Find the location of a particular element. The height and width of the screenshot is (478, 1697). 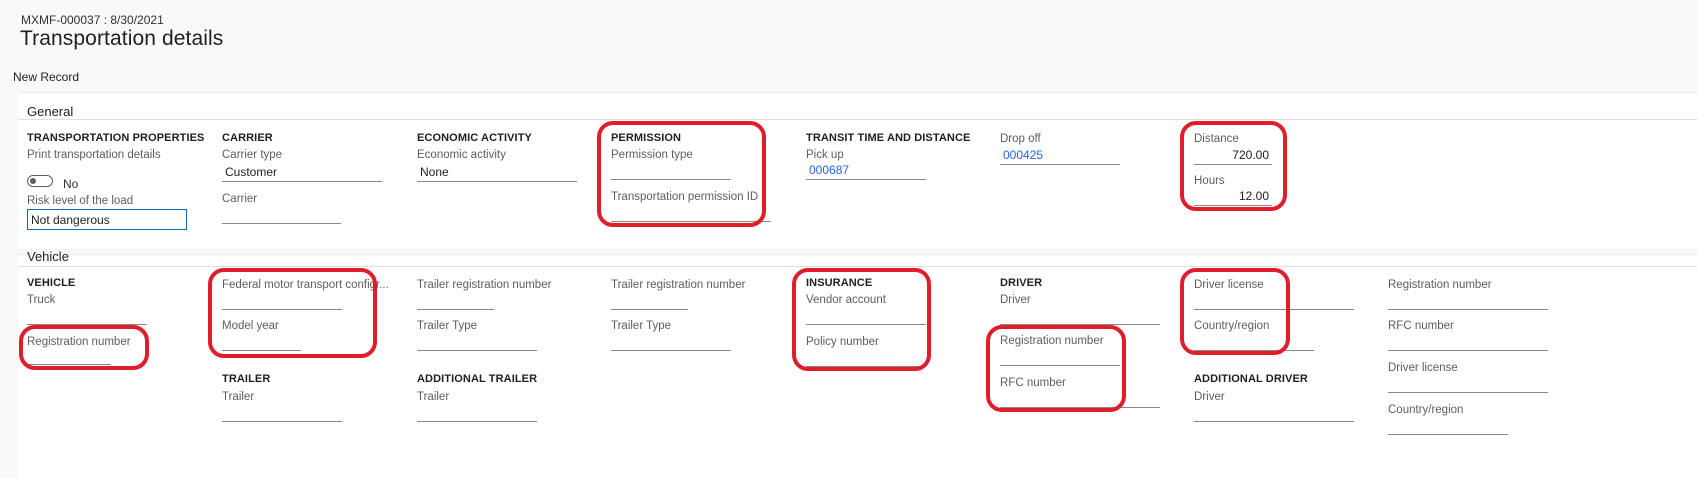

vehicle-registration-input is located at coordinates (69, 355).